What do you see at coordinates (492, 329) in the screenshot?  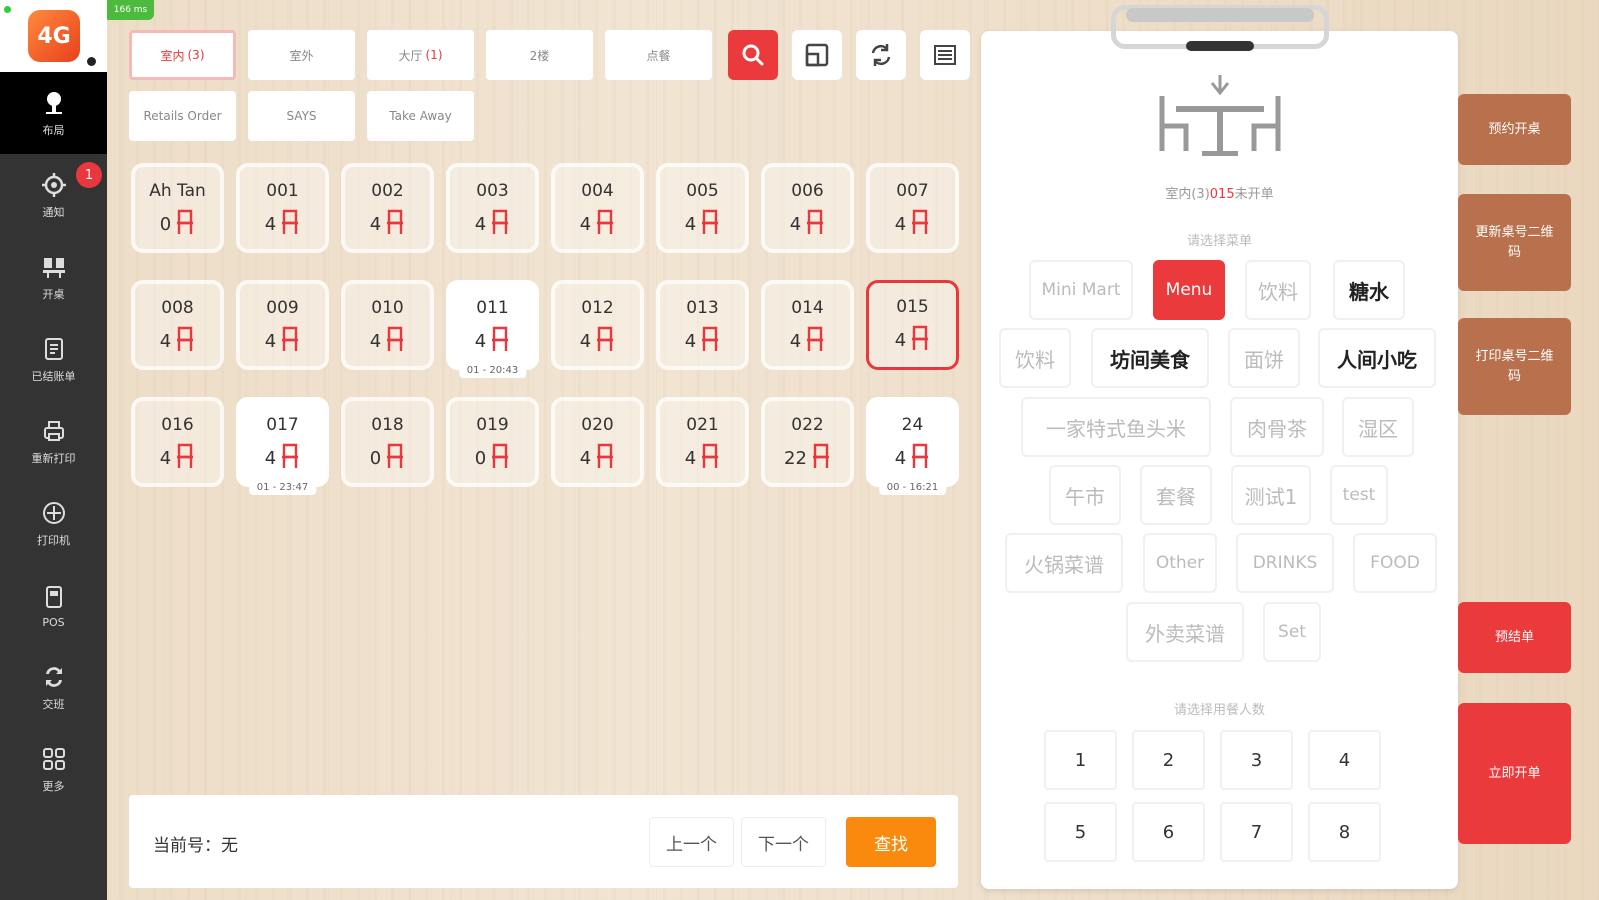 I see `table-card: 011 4 01 - 20:43` at bounding box center [492, 329].